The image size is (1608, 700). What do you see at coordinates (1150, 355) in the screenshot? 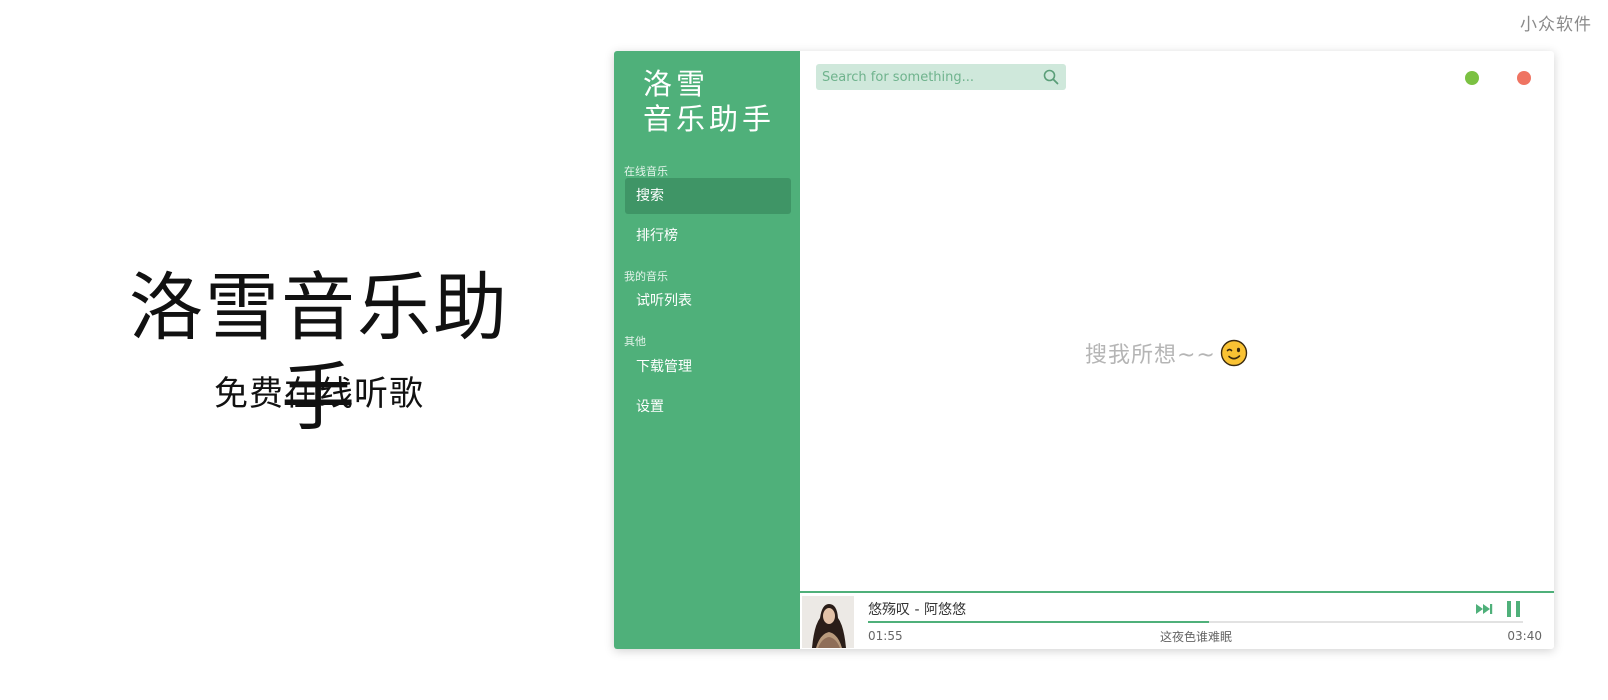
I see `empty-state-text: 搜我所想~~` at bounding box center [1150, 355].